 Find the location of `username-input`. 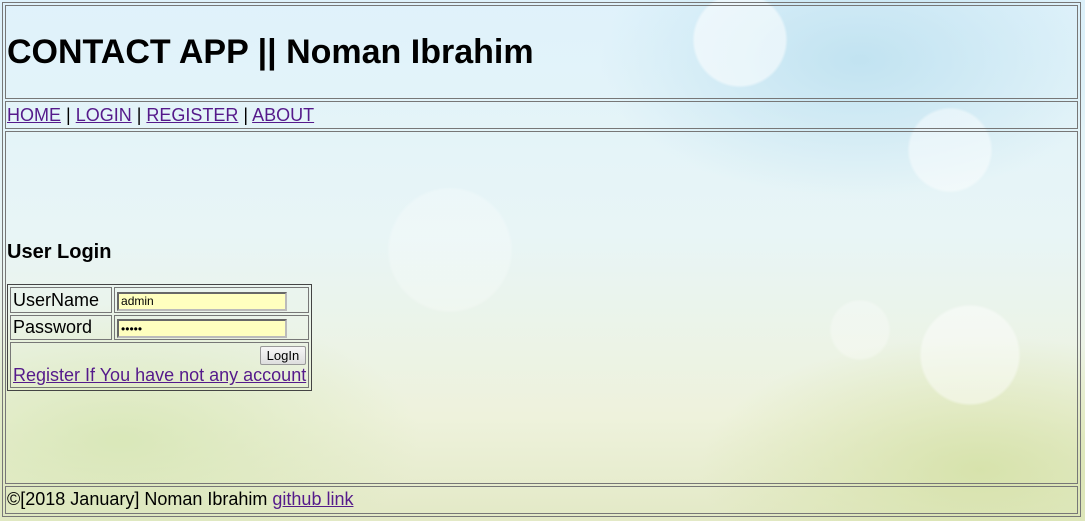

username-input is located at coordinates (202, 301).